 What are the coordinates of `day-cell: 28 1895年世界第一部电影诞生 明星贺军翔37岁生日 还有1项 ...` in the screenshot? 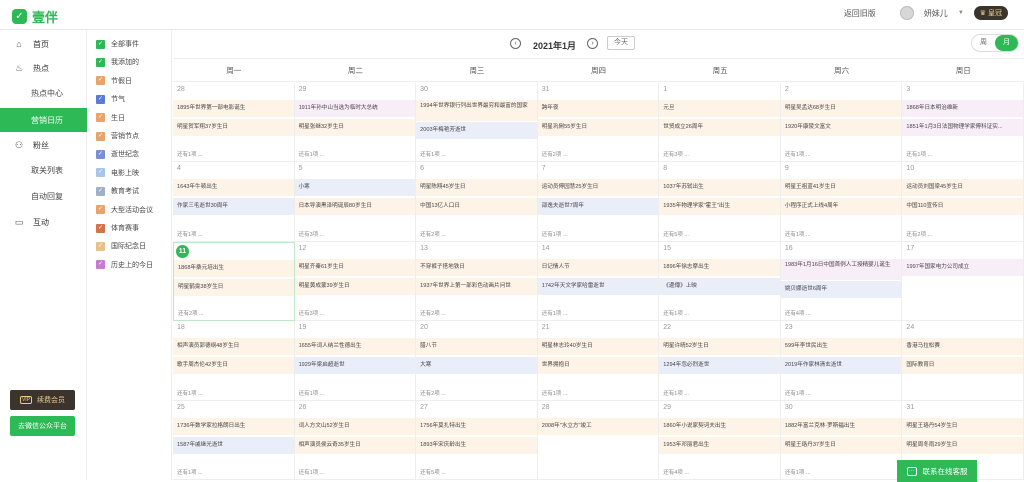 It's located at (234, 123).